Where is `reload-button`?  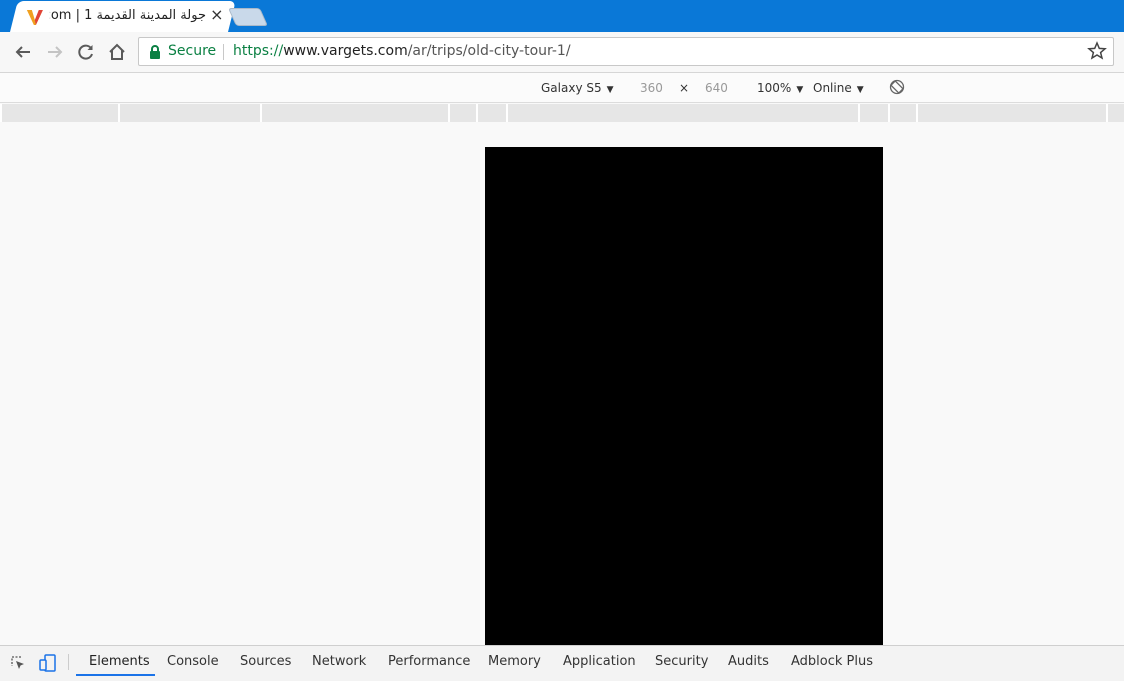
reload-button is located at coordinates (86, 52).